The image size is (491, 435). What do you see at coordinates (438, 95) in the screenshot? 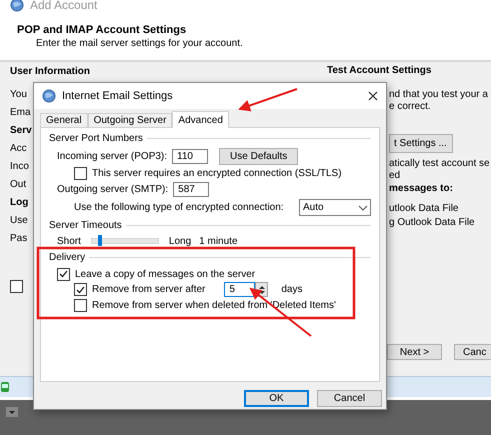
I see `body-text: nd that you test your a` at bounding box center [438, 95].